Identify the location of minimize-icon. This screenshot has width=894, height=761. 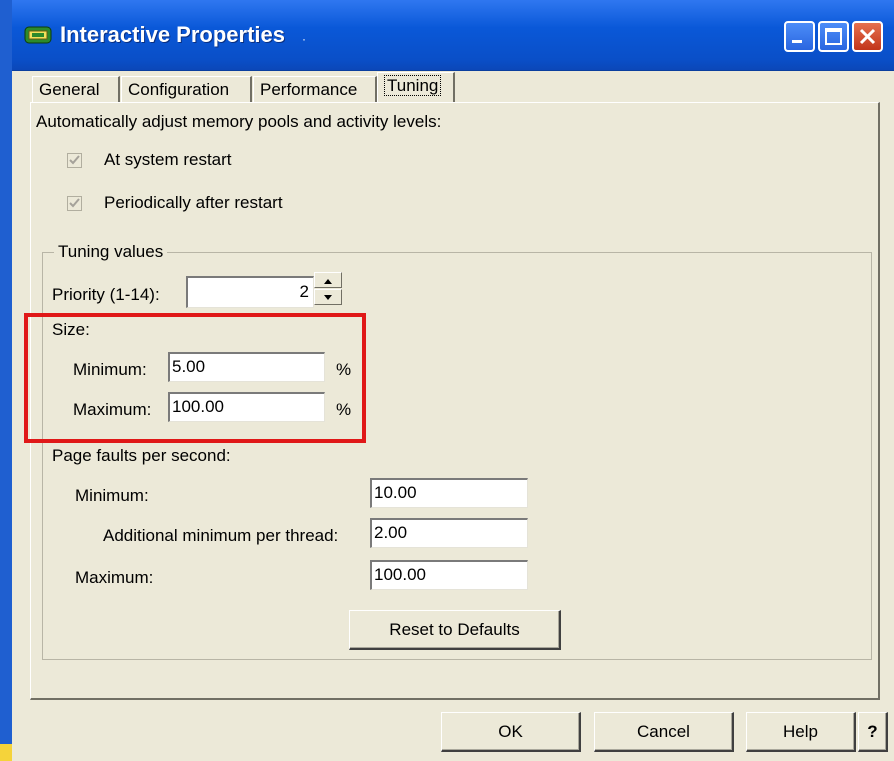
(797, 41).